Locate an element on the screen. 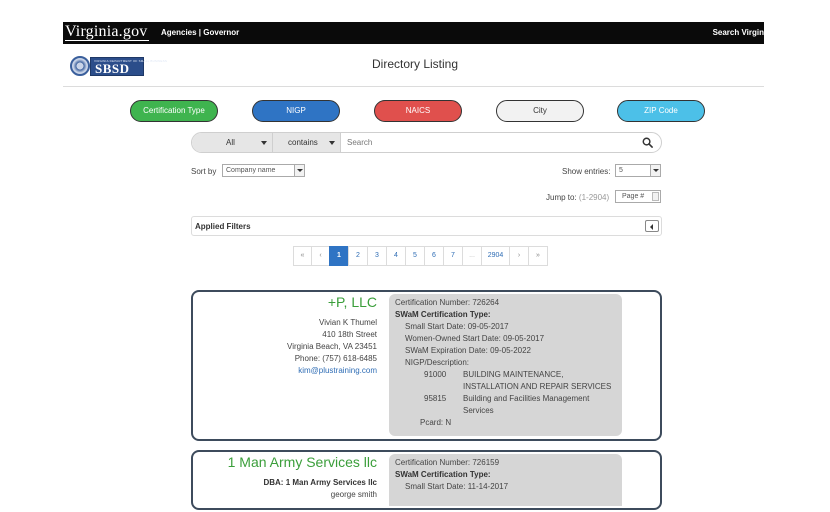  prev-page-button: ‹ is located at coordinates (320, 256).